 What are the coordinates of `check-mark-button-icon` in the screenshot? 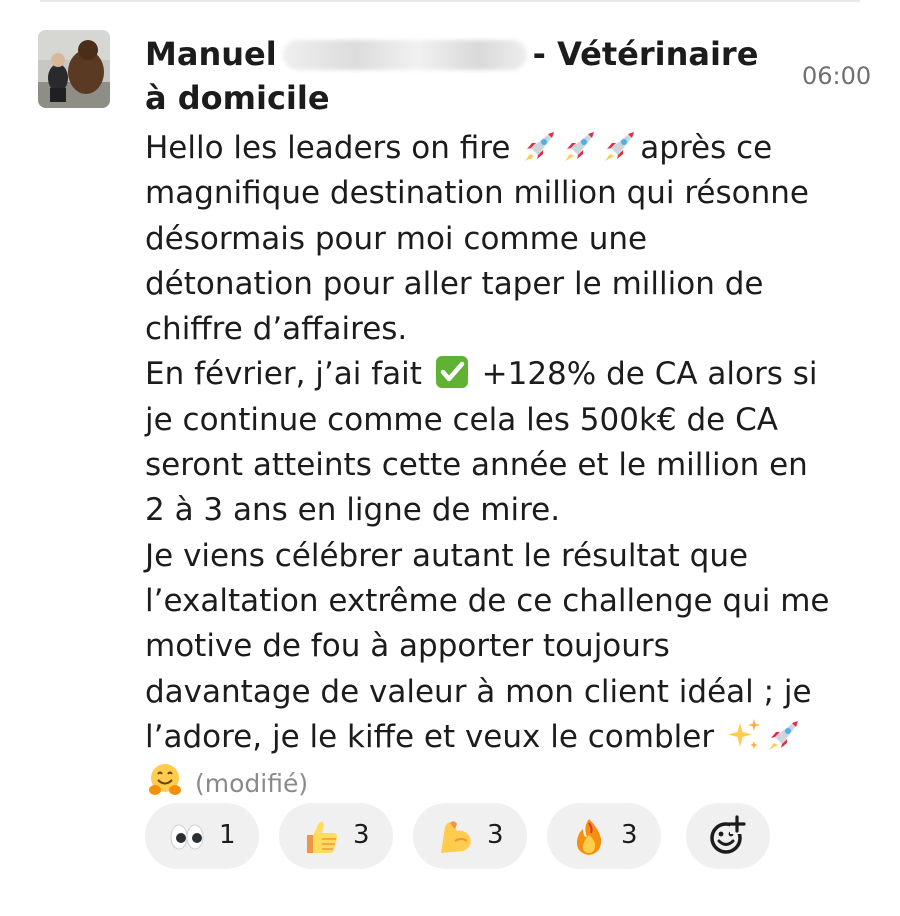 It's located at (451, 372).